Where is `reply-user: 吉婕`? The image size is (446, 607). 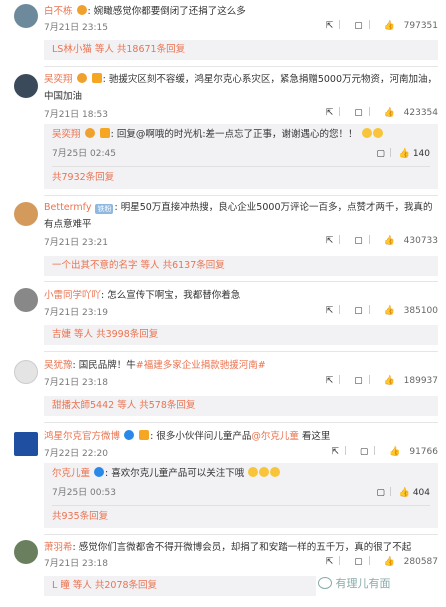
reply-user: 吉婕 is located at coordinates (61, 334).